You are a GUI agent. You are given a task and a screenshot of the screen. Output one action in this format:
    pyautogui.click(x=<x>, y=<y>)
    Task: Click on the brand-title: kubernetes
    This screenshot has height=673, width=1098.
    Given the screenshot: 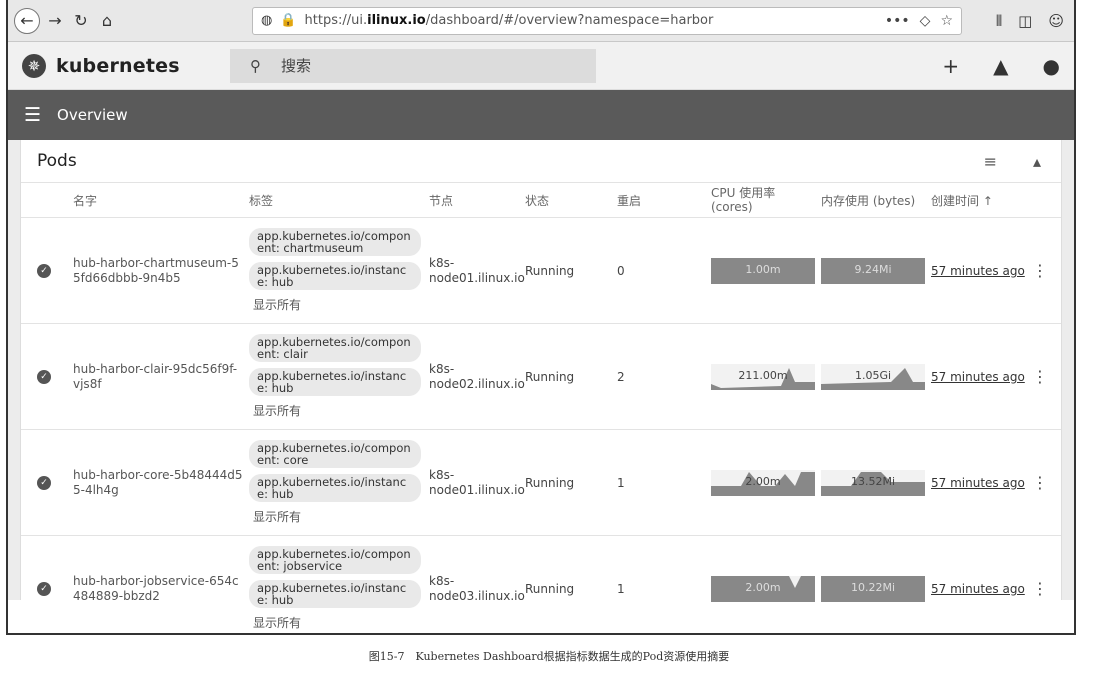 What is the action you would take?
    pyautogui.click(x=118, y=66)
    